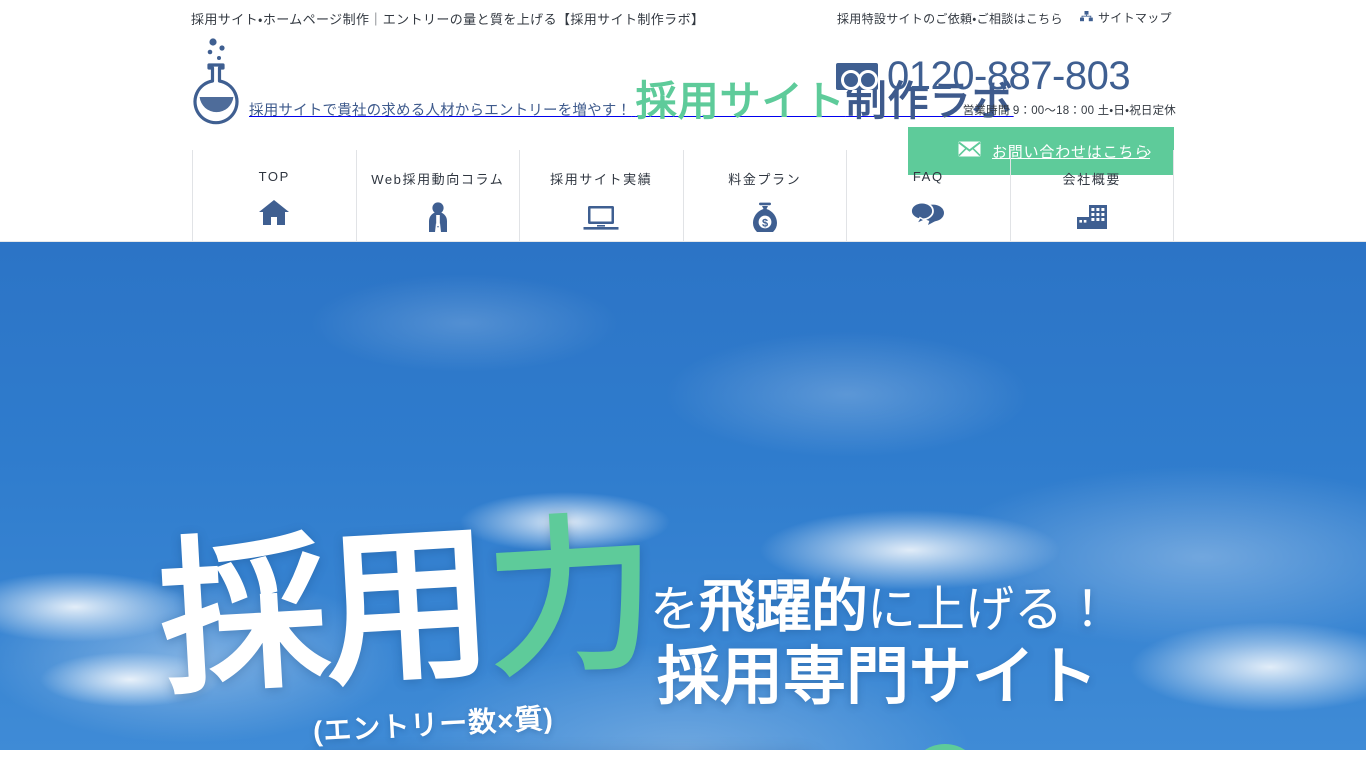 The image size is (1366, 768). What do you see at coordinates (217, 81) in the screenshot?
I see `flask-icon` at bounding box center [217, 81].